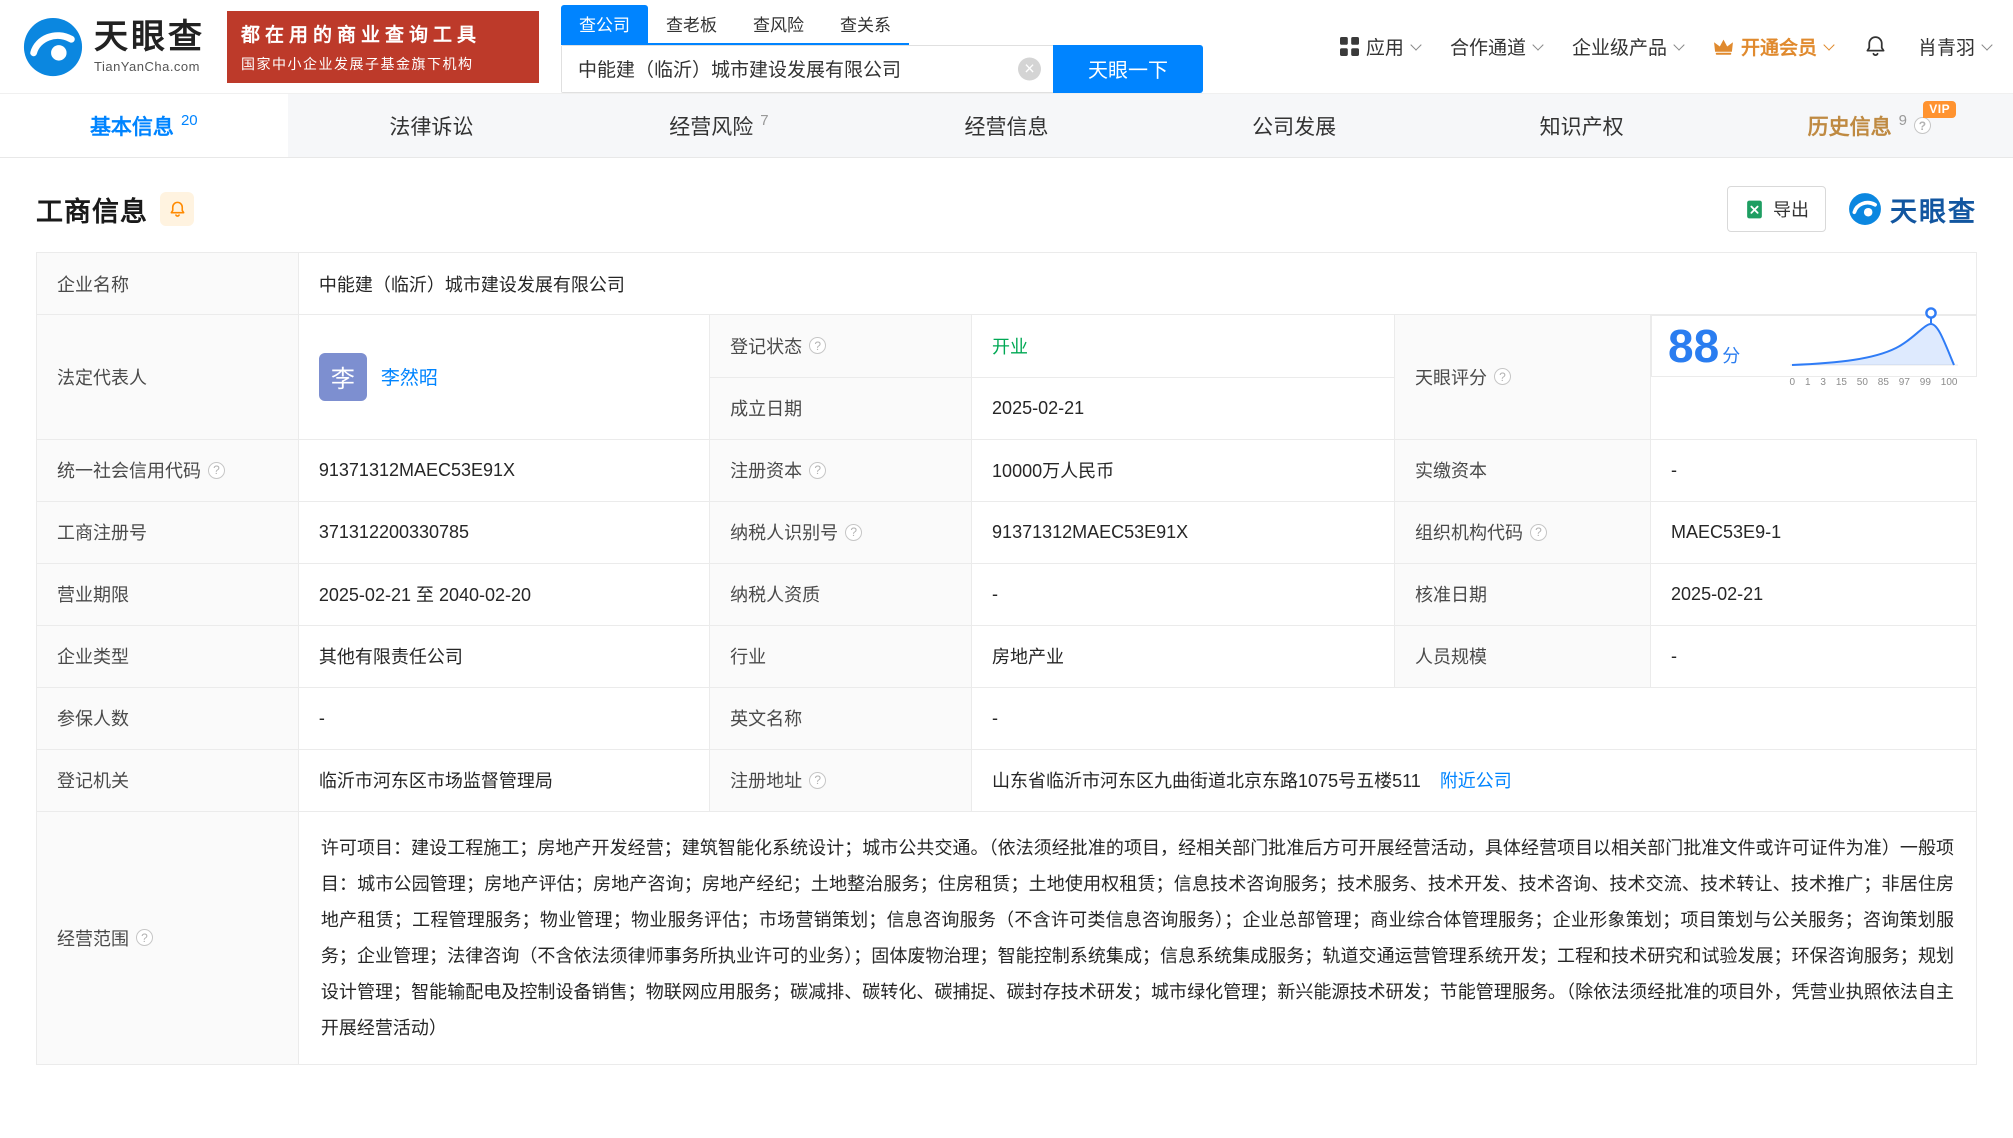 The image size is (2013, 1138). Describe the element at coordinates (342, 376) in the screenshot. I see `avatar: 李` at that location.